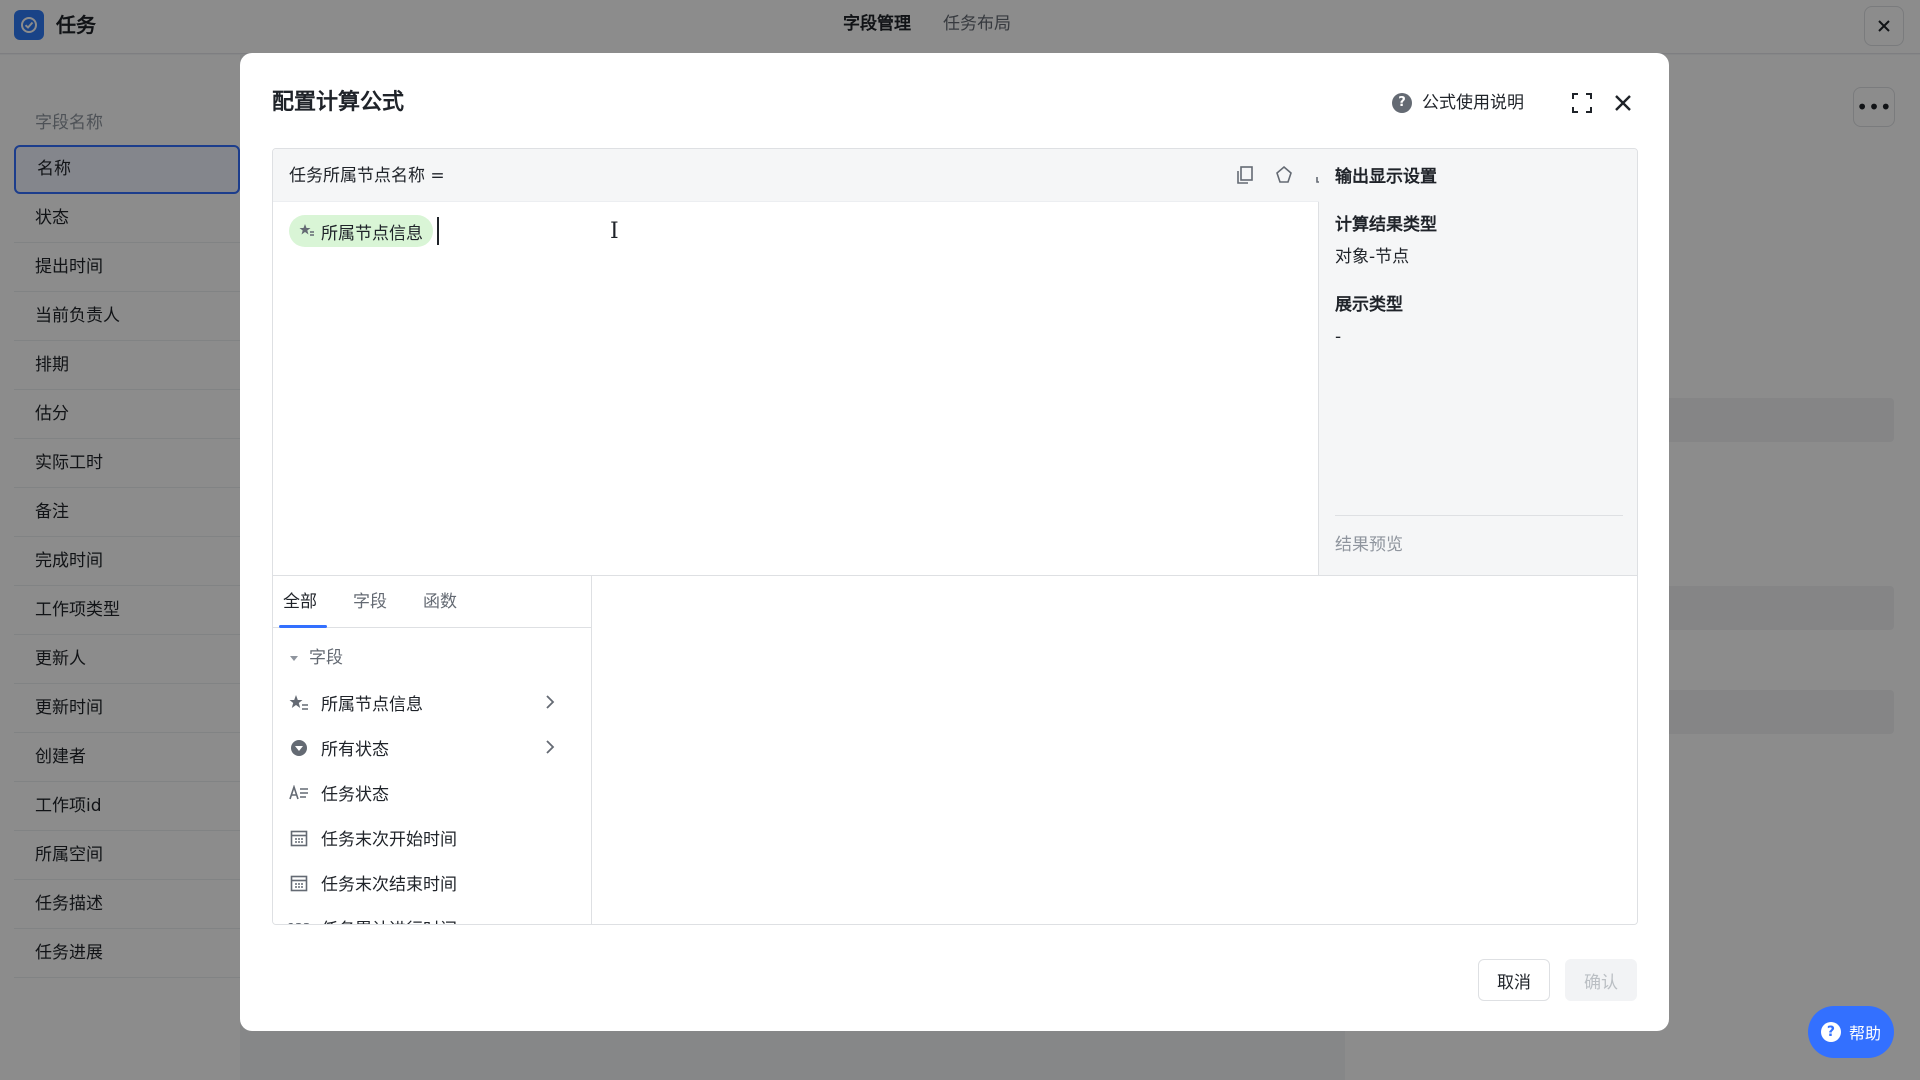  Describe the element at coordinates (432, 702) in the screenshot. I see `picker-item: 所属节点信息` at that location.